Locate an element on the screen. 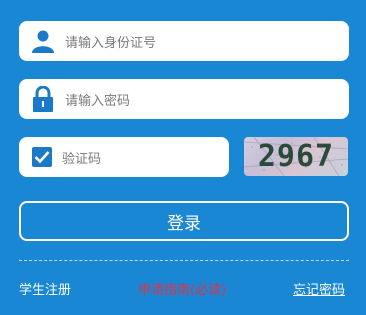 Image resolution: width=366 pixels, height=315 pixels. captcha-text: 2967 is located at coordinates (296, 156).